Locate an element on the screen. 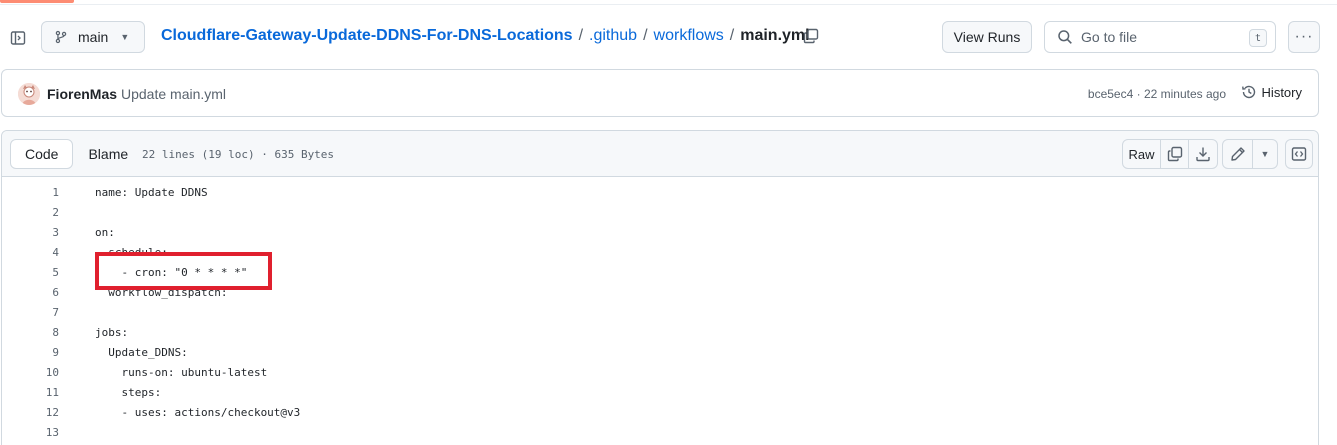 Image resolution: width=1337 pixels, height=445 pixels. breadcrumb-workflows-link: workflows is located at coordinates (689, 36).